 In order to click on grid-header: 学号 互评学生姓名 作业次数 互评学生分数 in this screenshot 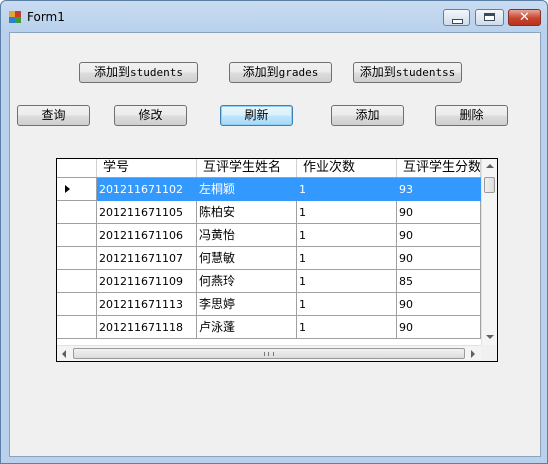, I will do `click(269, 168)`.